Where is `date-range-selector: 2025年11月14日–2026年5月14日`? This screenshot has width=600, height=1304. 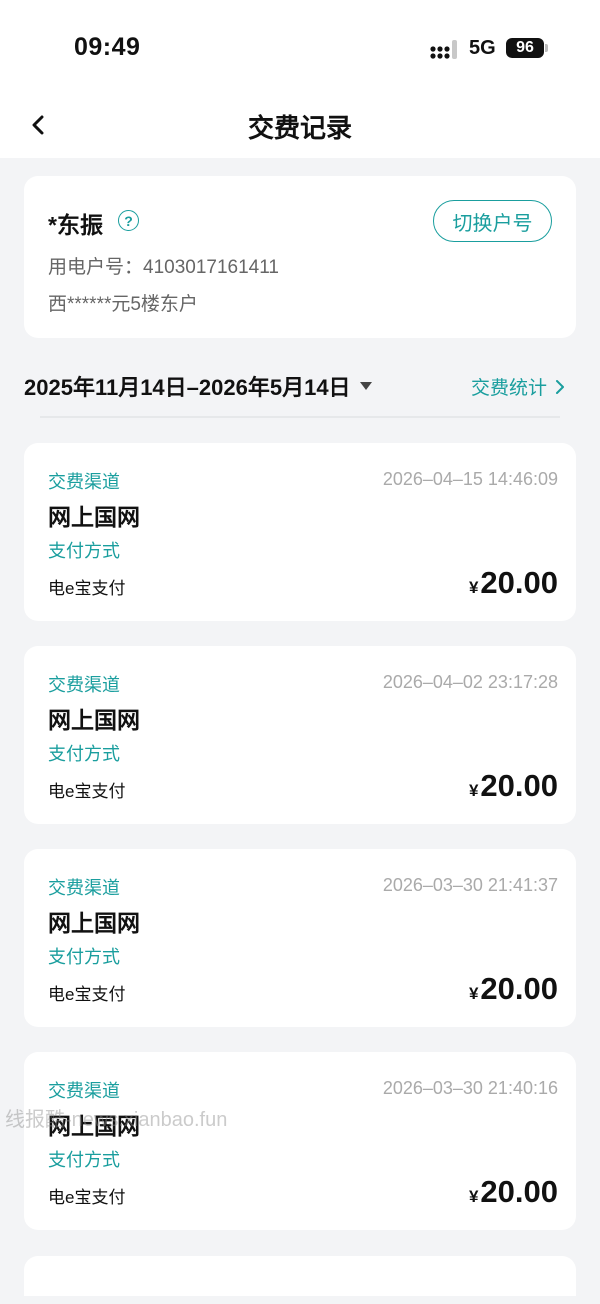 date-range-selector: 2025年11月14日–2026年5月14日 is located at coordinates (198, 386).